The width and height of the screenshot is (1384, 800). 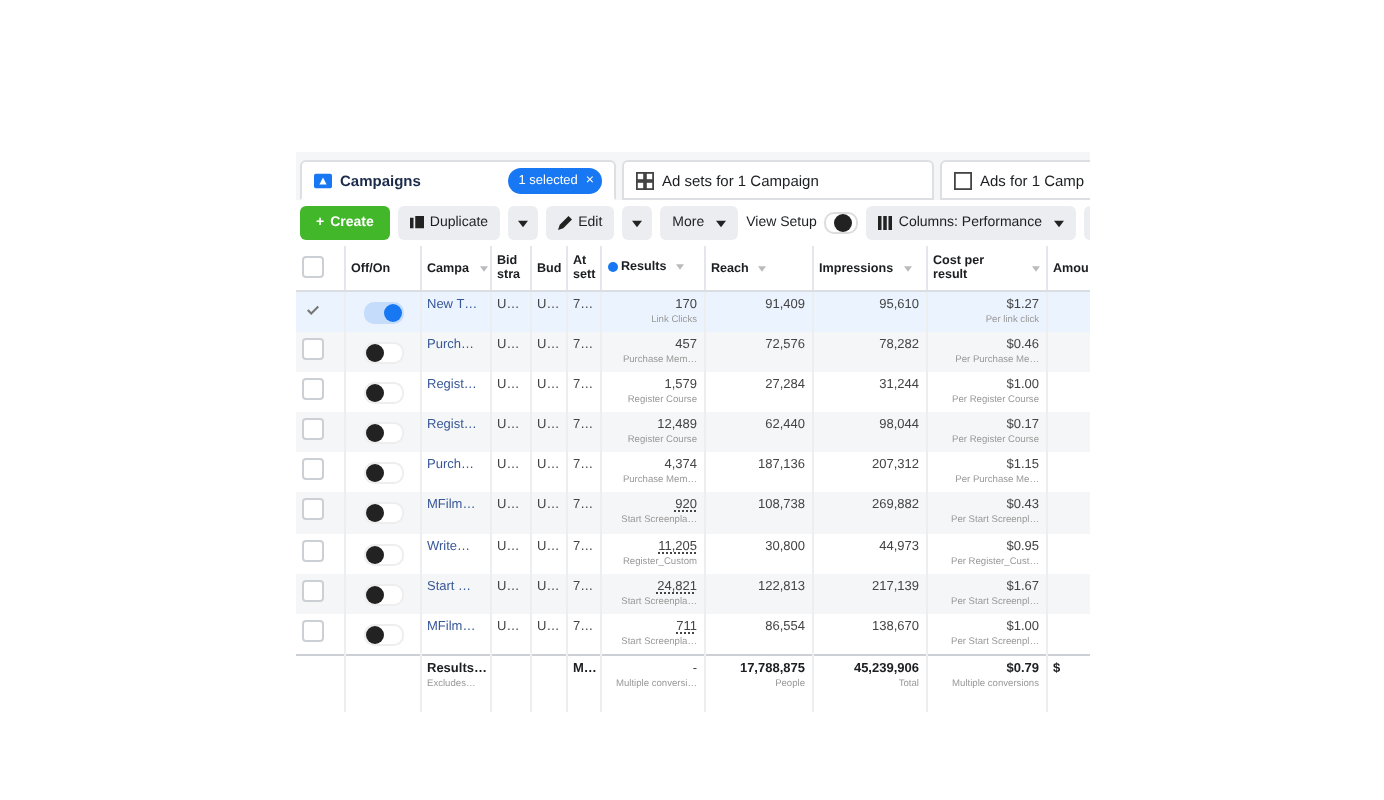 What do you see at coordinates (841, 223) in the screenshot?
I see `view-setup-toggle` at bounding box center [841, 223].